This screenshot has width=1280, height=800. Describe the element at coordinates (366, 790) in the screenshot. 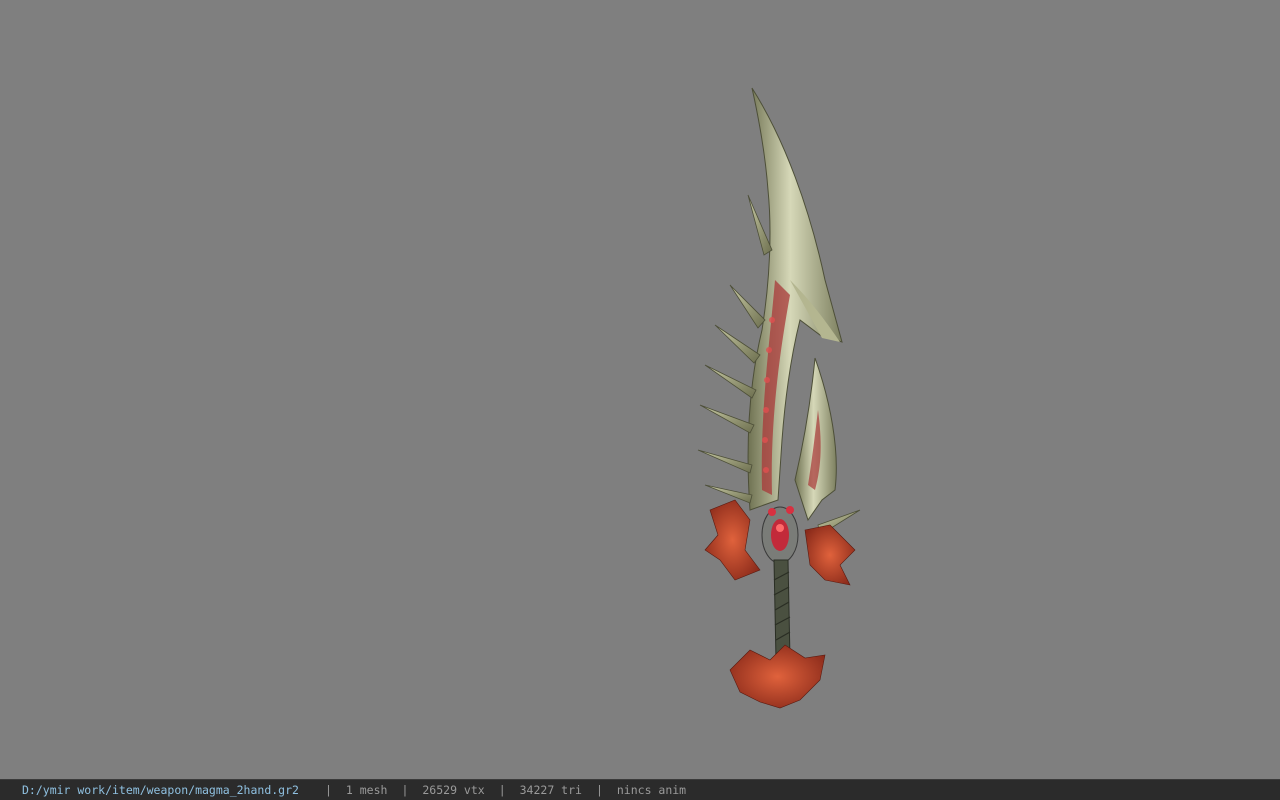

I see `mesh-count: 1 mesh` at that location.